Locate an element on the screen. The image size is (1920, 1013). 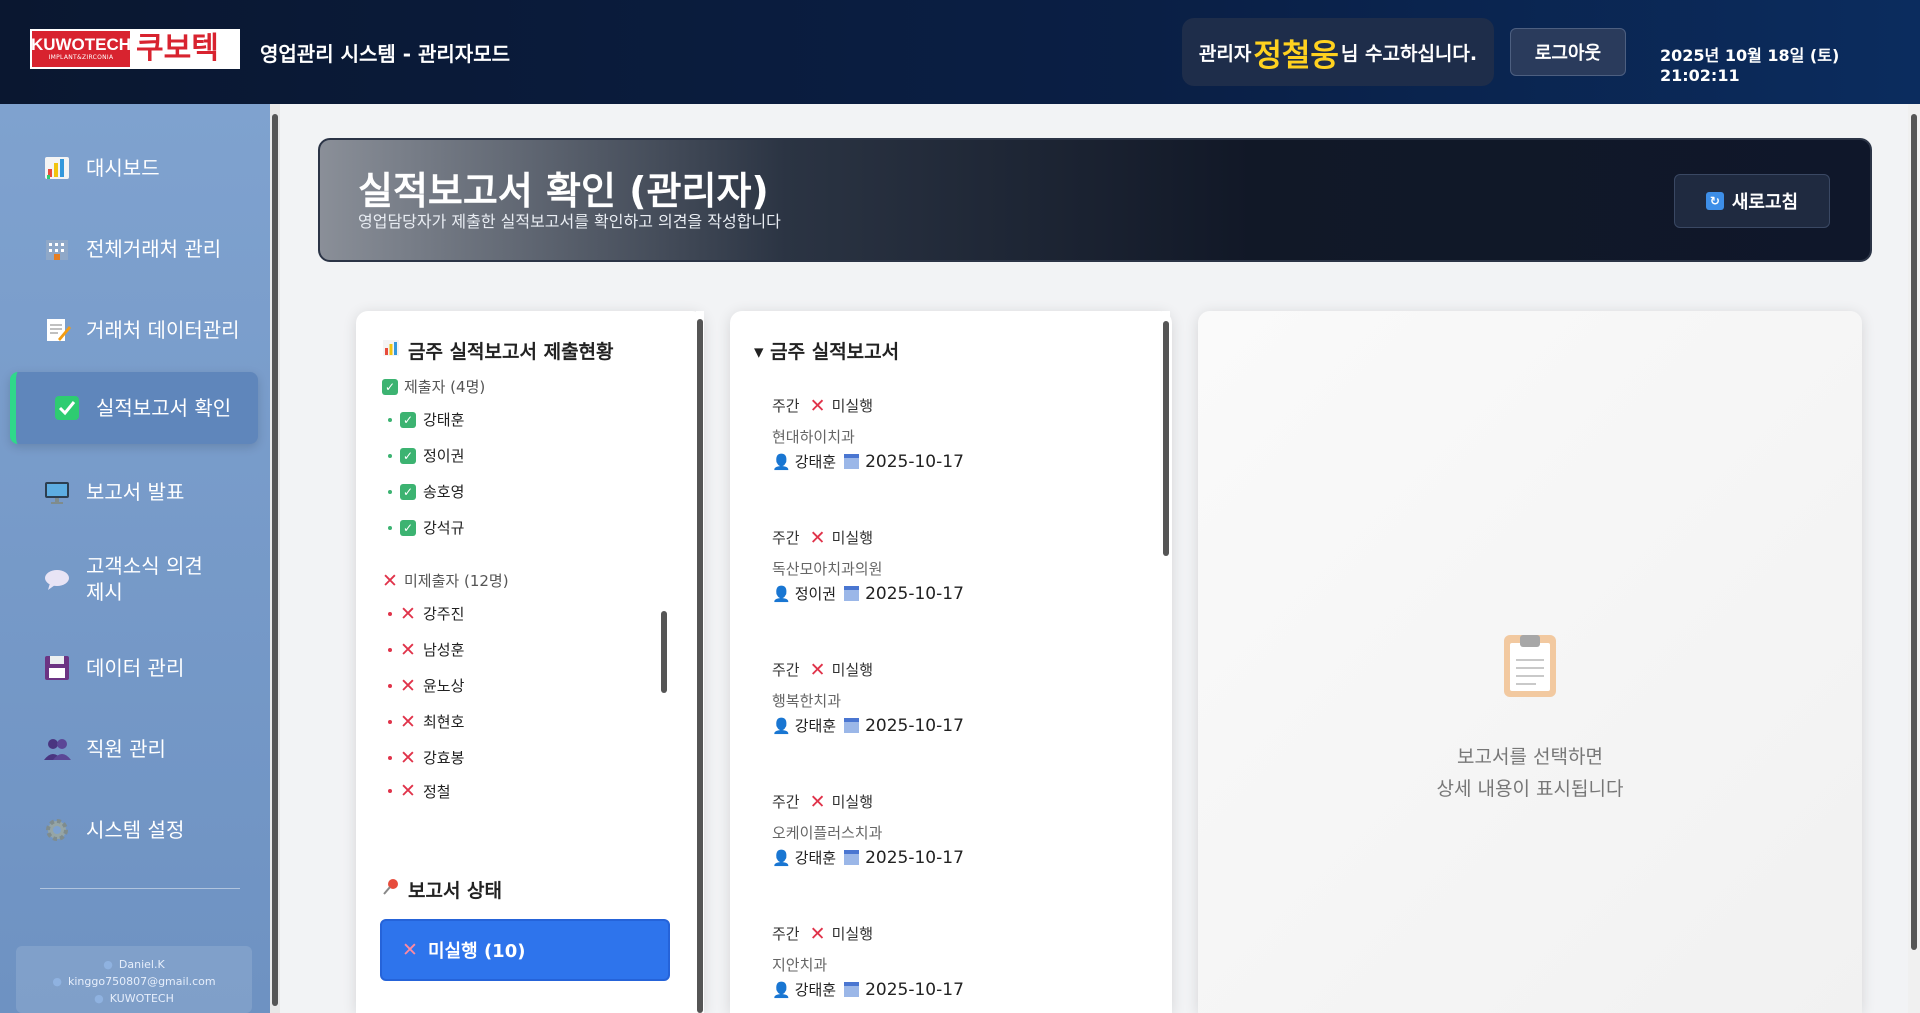
sidebar-item-dashboard: 대시보드 is located at coordinates (134, 168).